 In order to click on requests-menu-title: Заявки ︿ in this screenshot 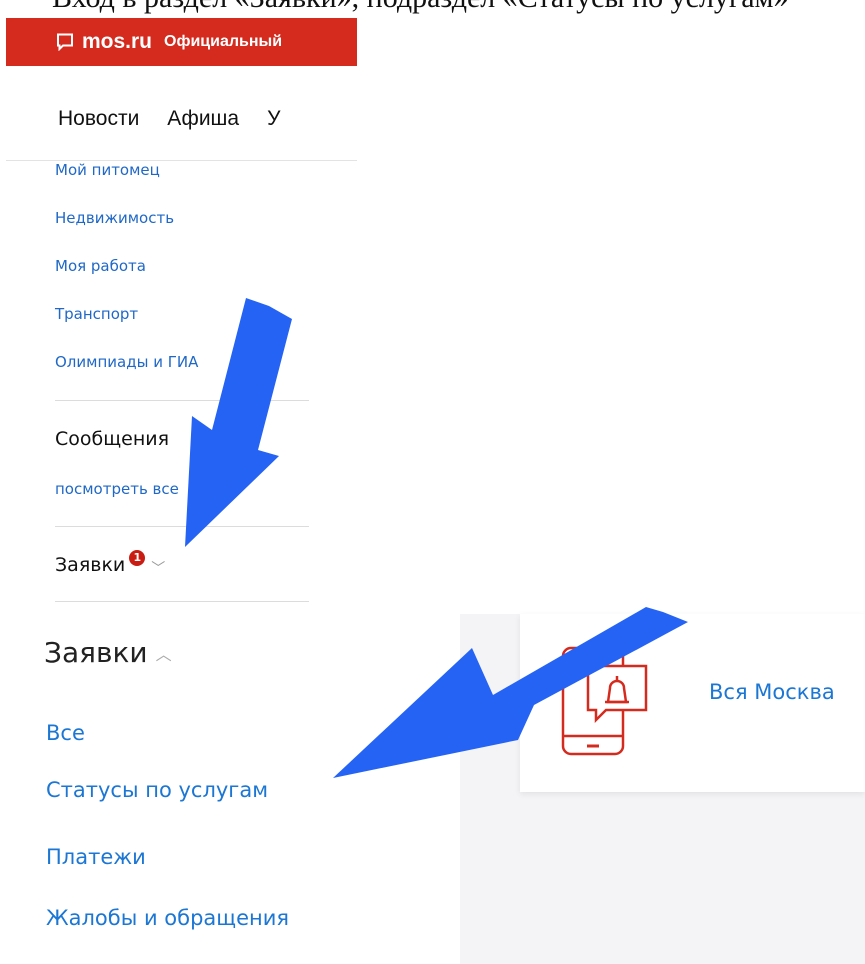, I will do `click(108, 652)`.